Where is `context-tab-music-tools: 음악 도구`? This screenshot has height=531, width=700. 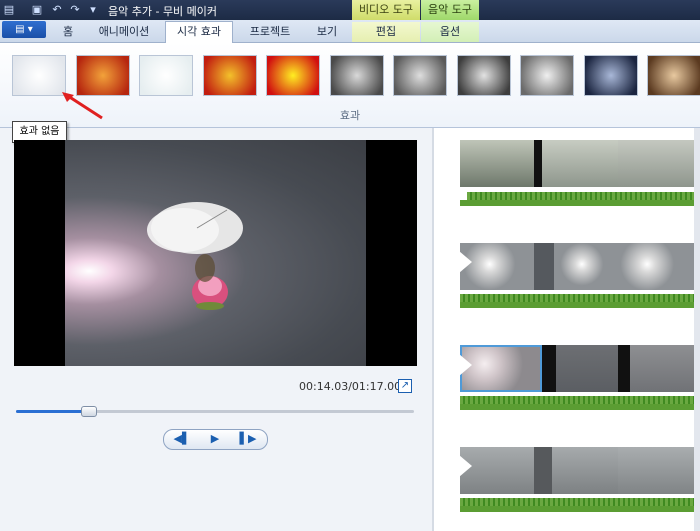
context-tab-music-tools: 음악 도구 is located at coordinates (450, 10).